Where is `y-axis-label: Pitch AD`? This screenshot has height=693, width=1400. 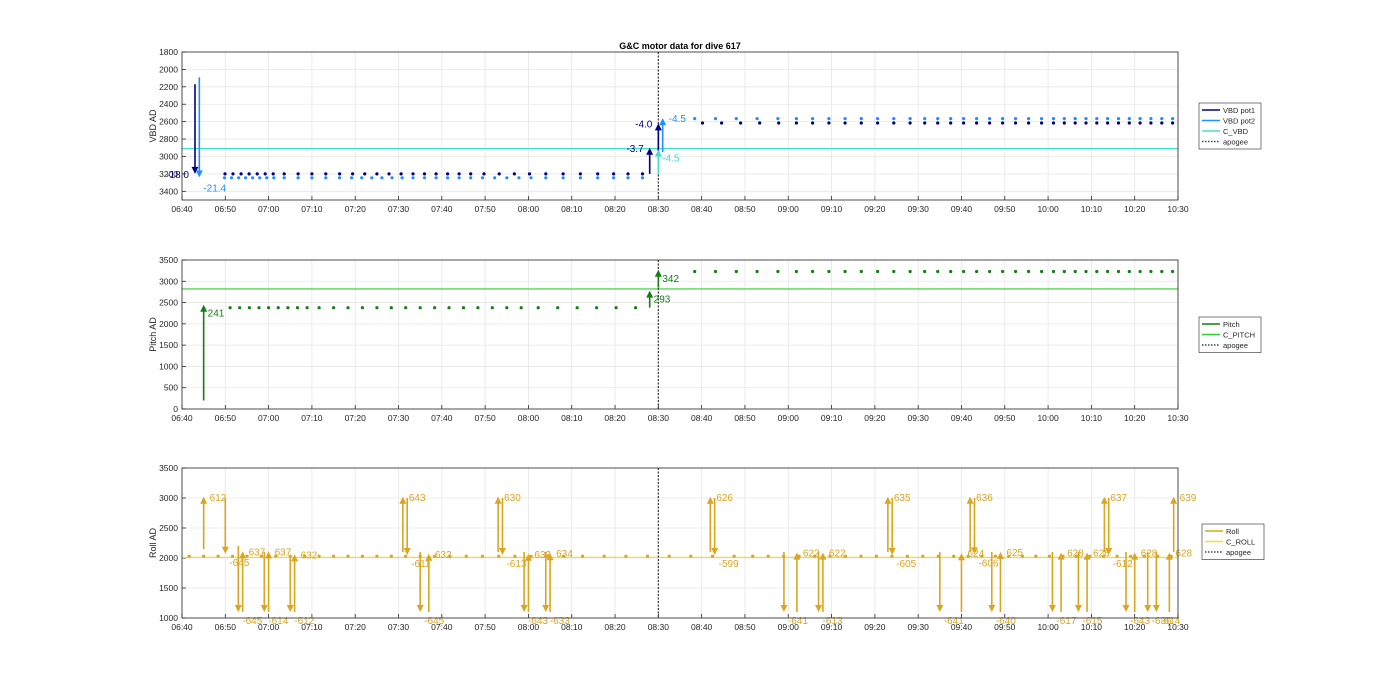 y-axis-label: Pitch AD is located at coordinates (153, 334).